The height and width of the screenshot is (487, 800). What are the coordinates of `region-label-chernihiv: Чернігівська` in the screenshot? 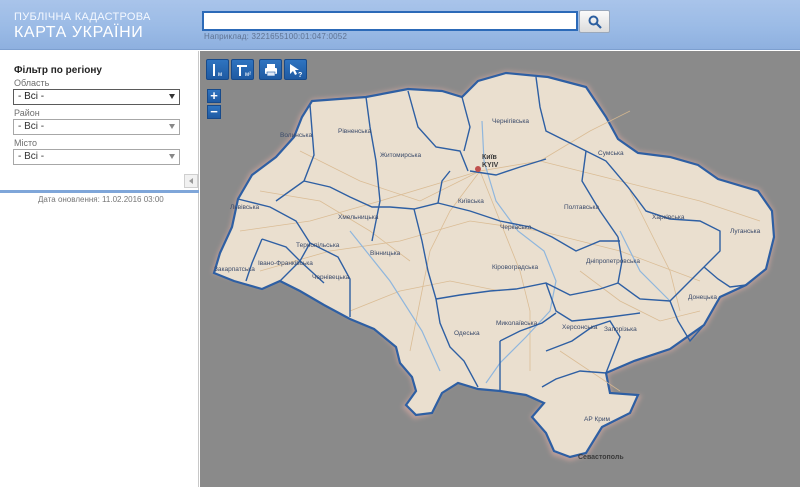 It's located at (510, 121).